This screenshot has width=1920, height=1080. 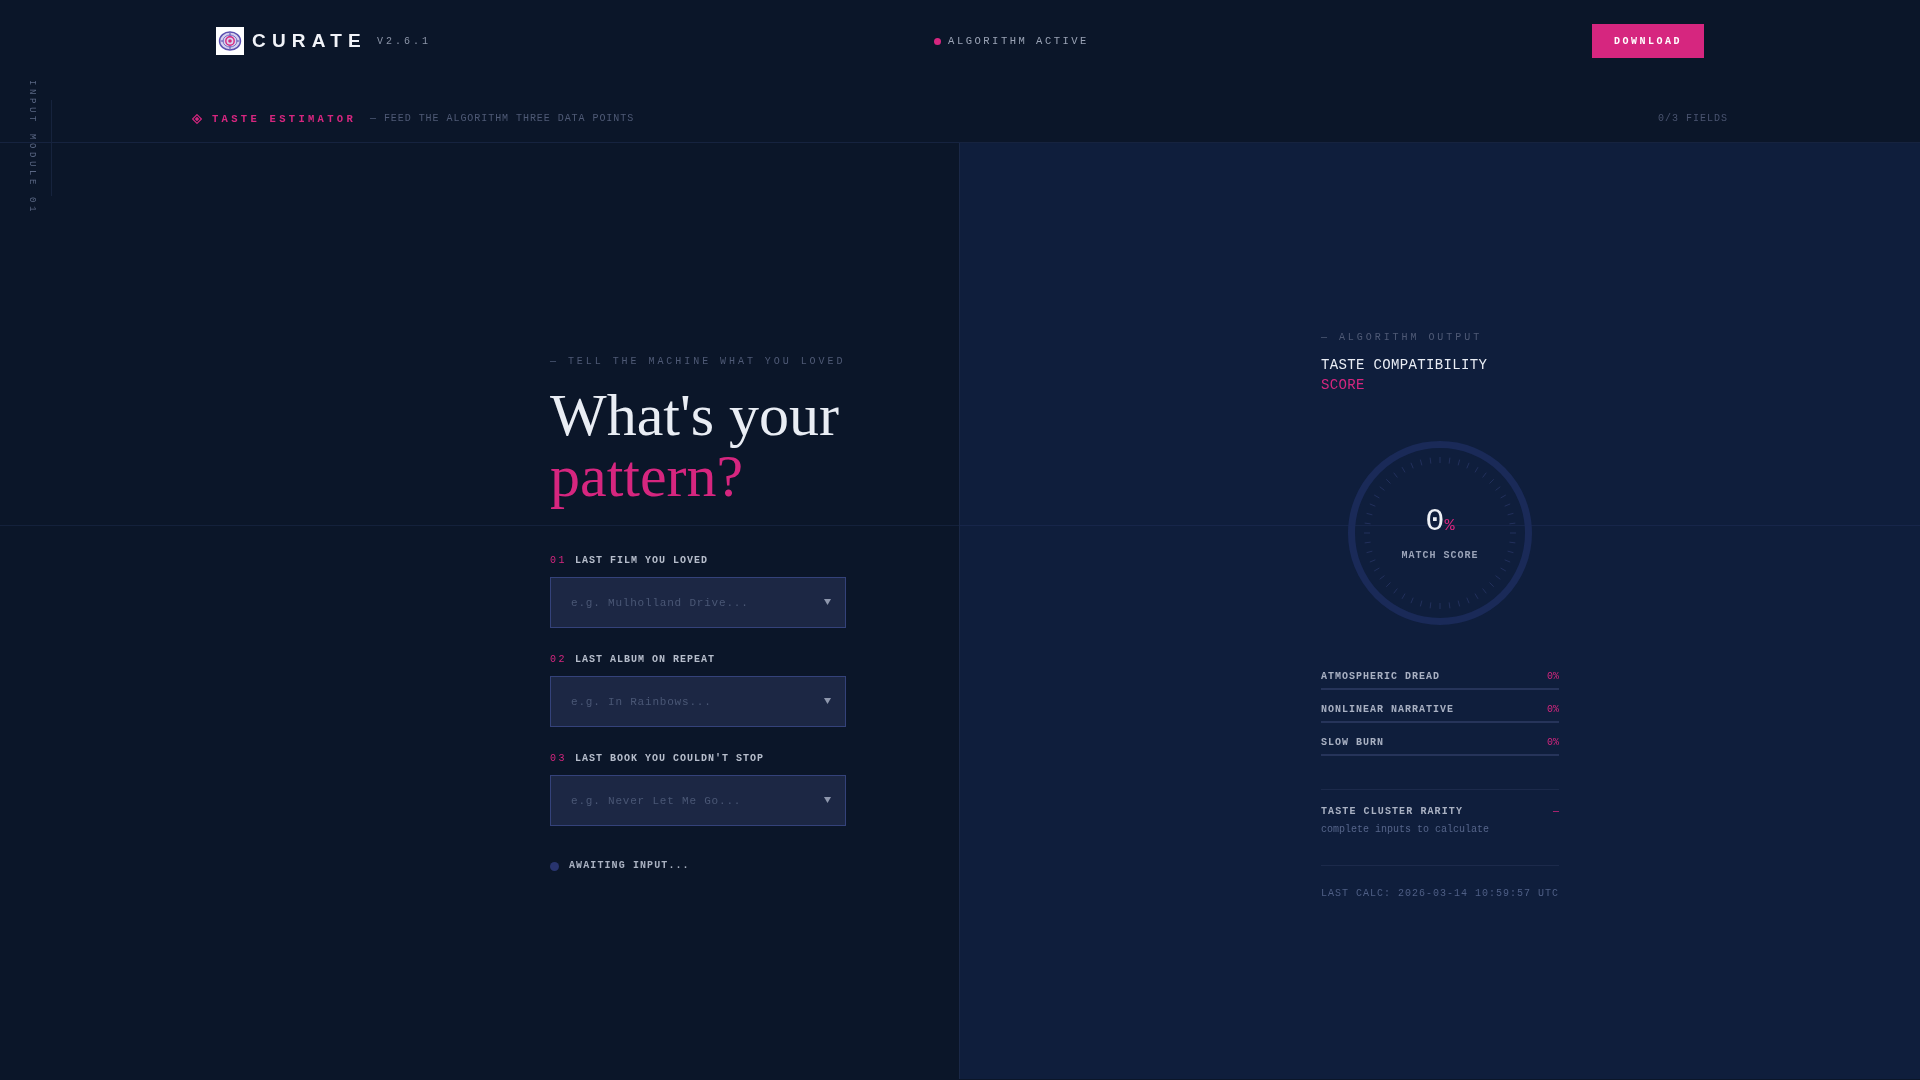 I want to click on status-text: ALGORITHM ACTIVE, so click(x=1018, y=41).